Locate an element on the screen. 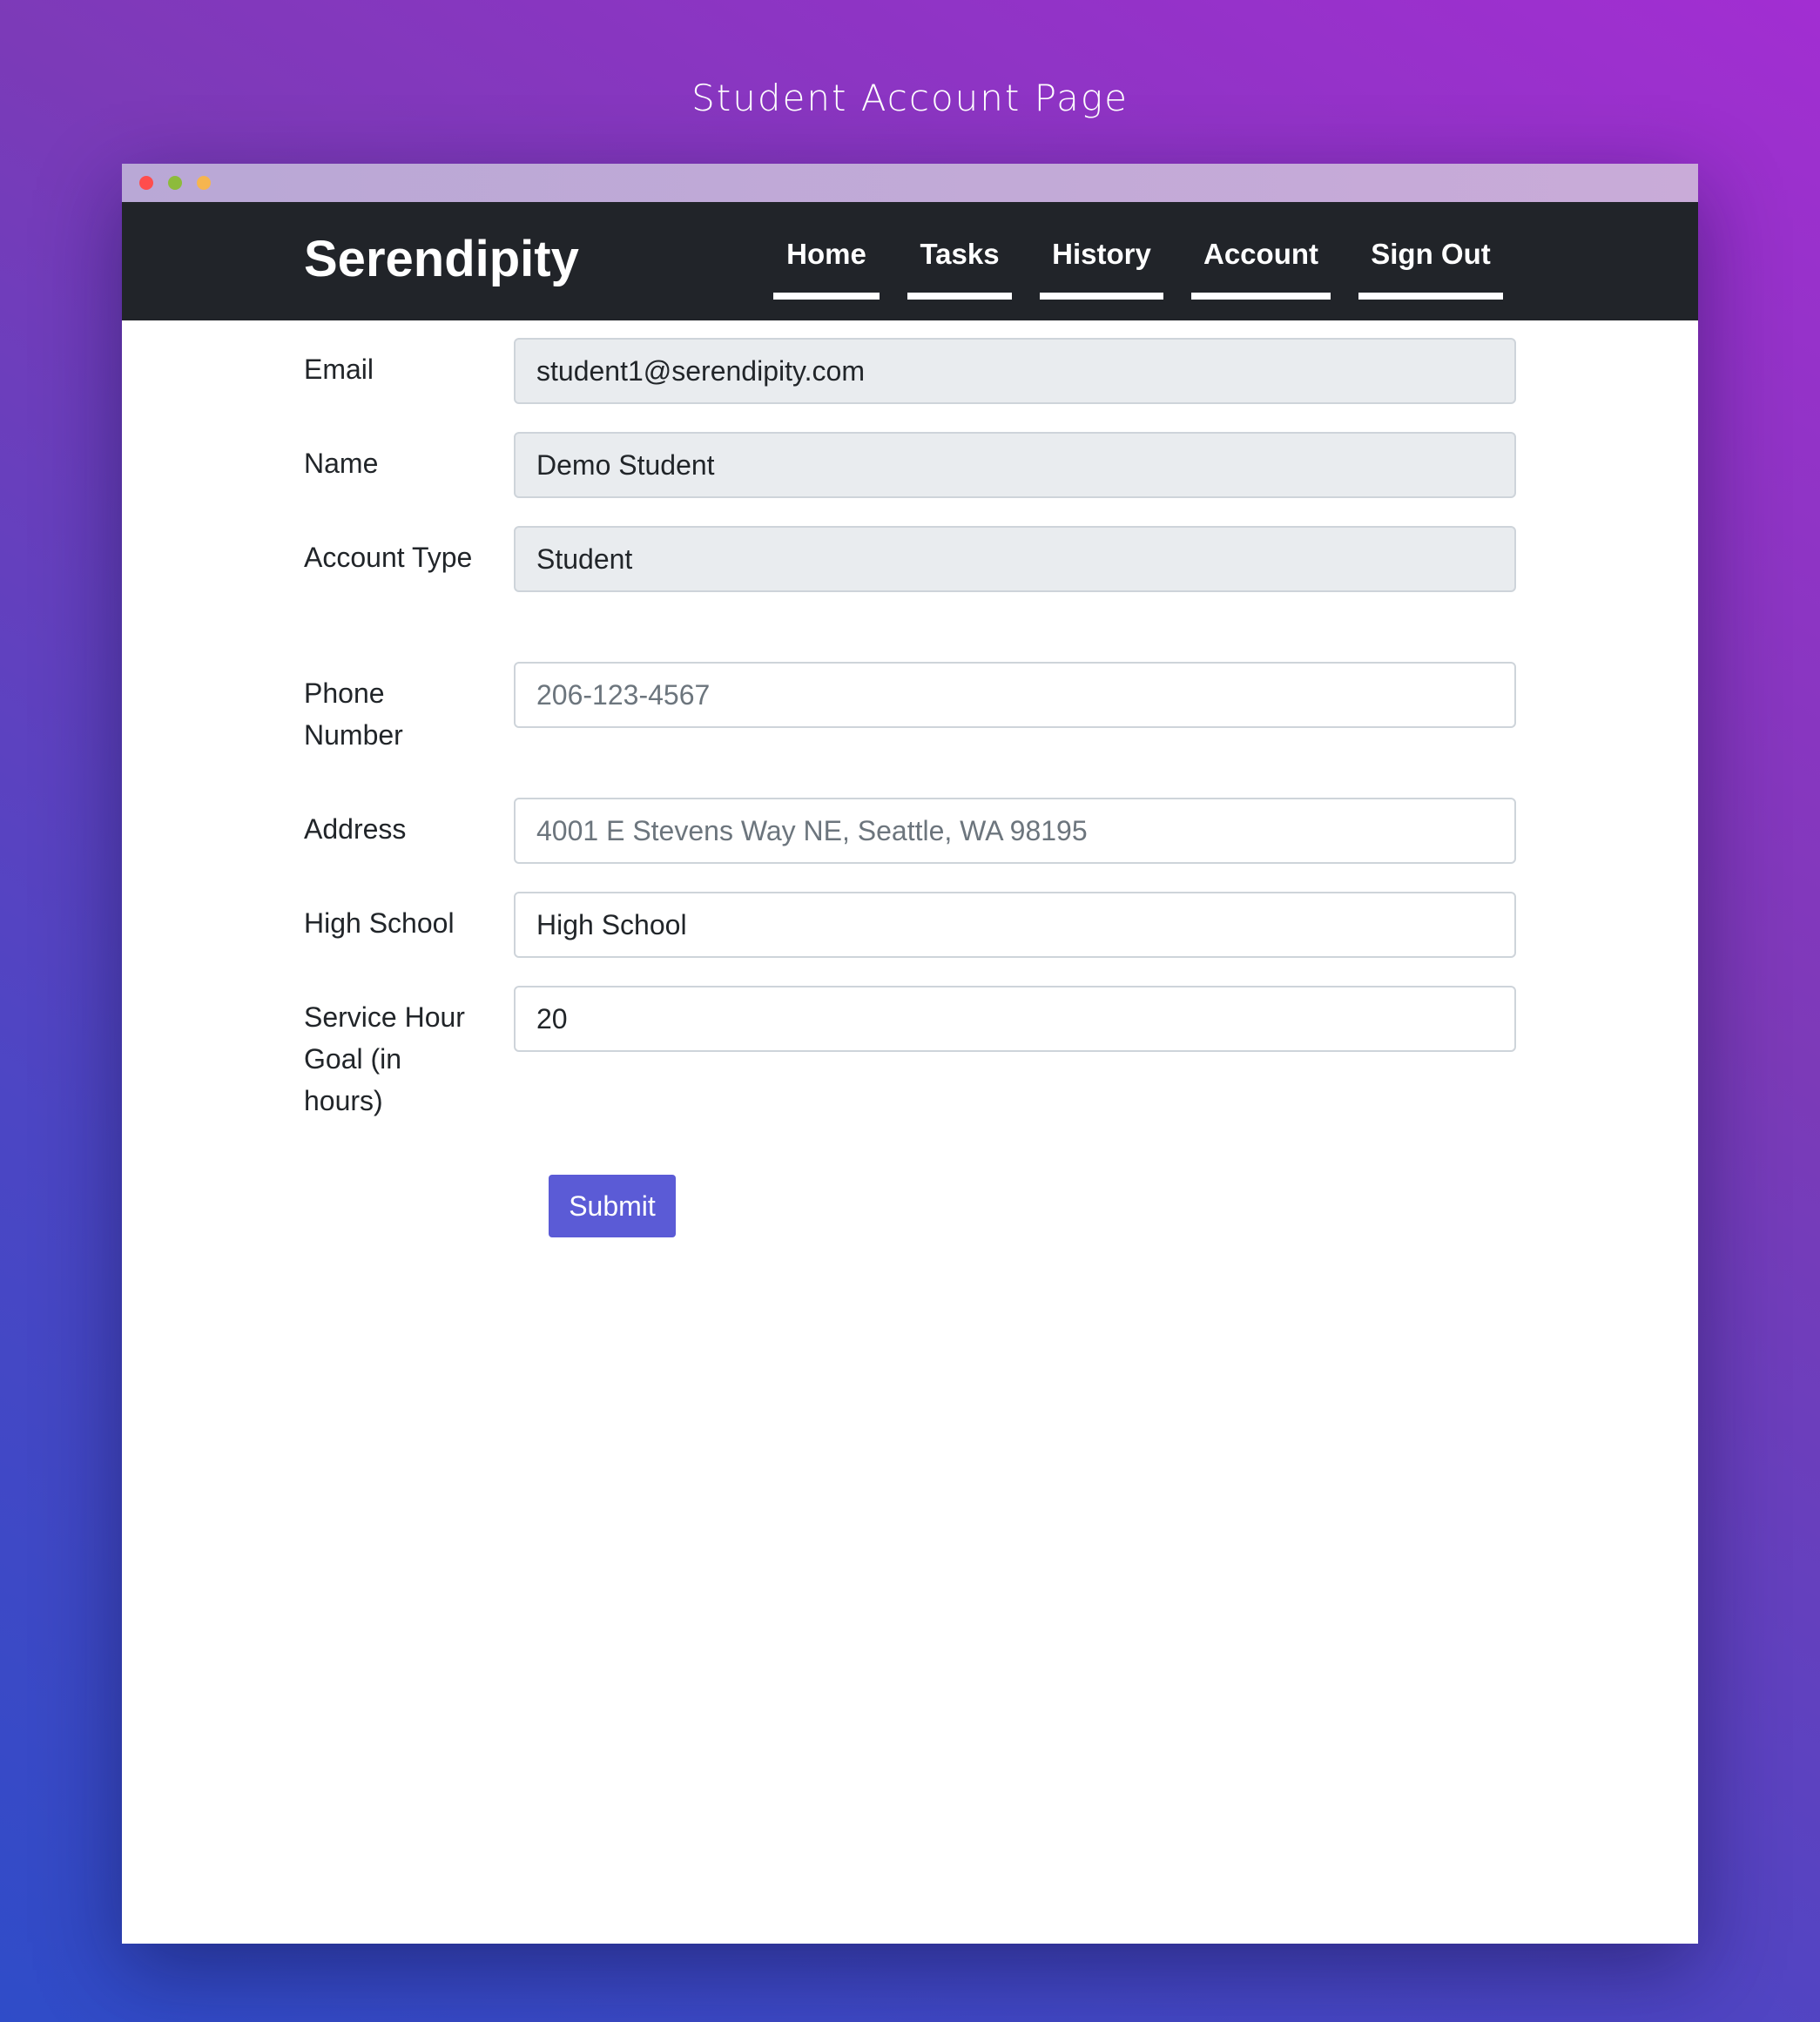  high-school-field is located at coordinates (1015, 925).